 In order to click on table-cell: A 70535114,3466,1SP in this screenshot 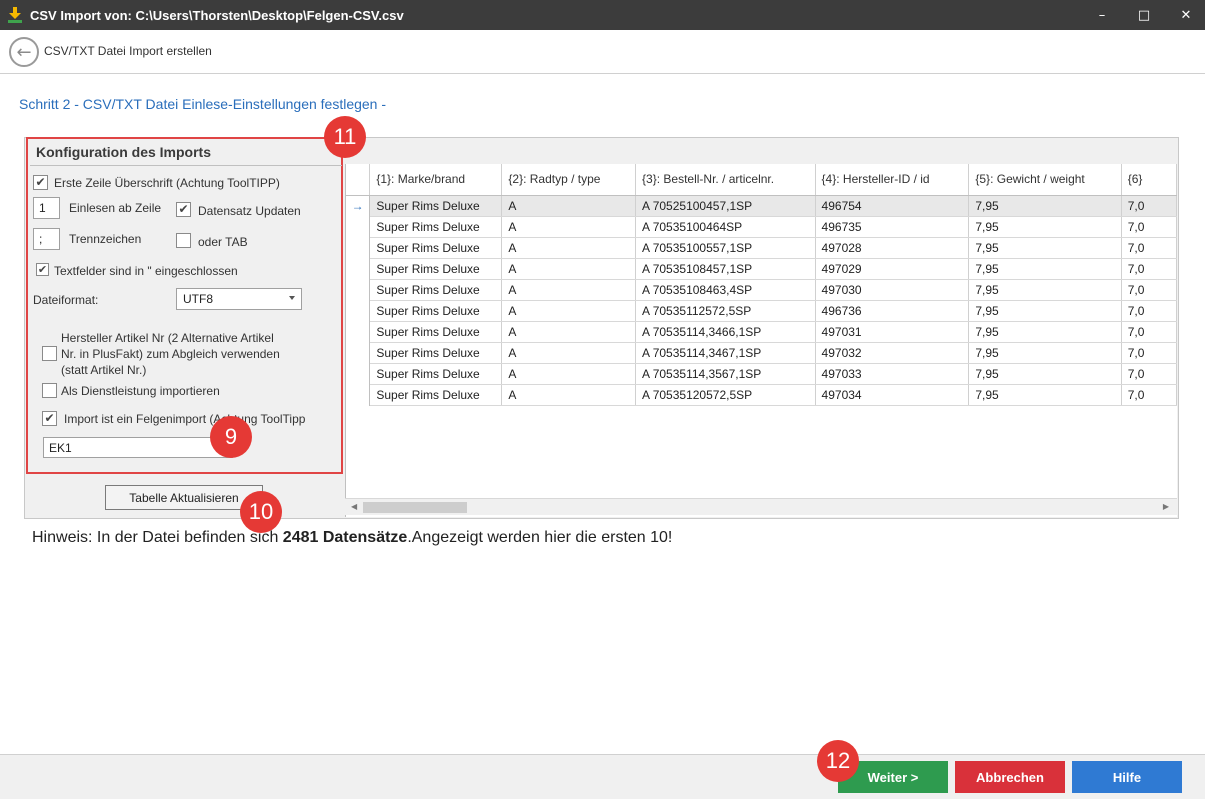, I will do `click(725, 332)`.